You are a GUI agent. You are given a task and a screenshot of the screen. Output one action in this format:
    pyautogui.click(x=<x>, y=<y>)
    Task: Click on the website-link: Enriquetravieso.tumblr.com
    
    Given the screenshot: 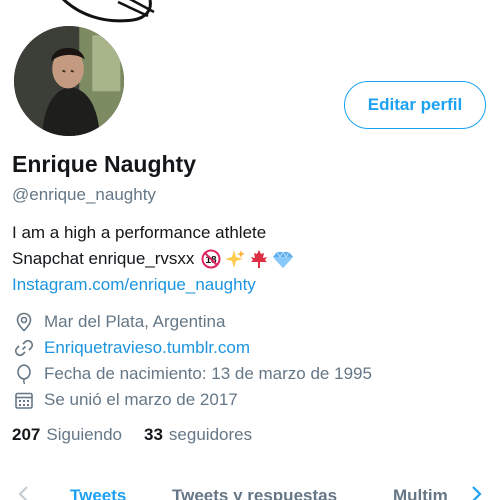 What is the action you would take?
    pyautogui.click(x=147, y=348)
    